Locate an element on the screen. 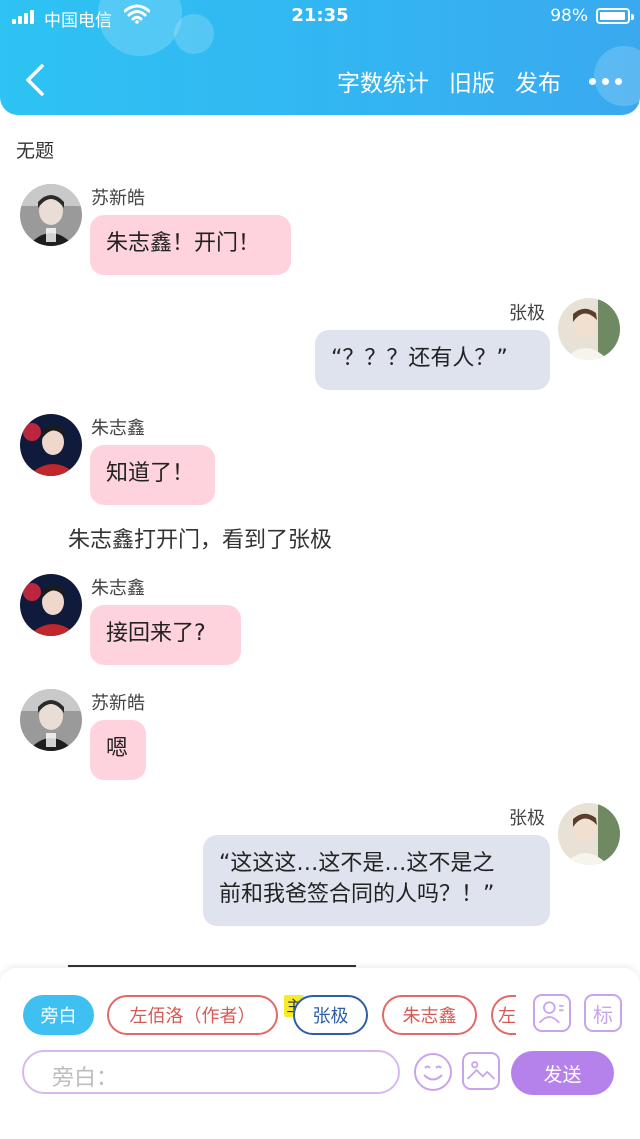 The width and height of the screenshot is (640, 1139). old-version-button: 旧版 is located at coordinates (472, 81).